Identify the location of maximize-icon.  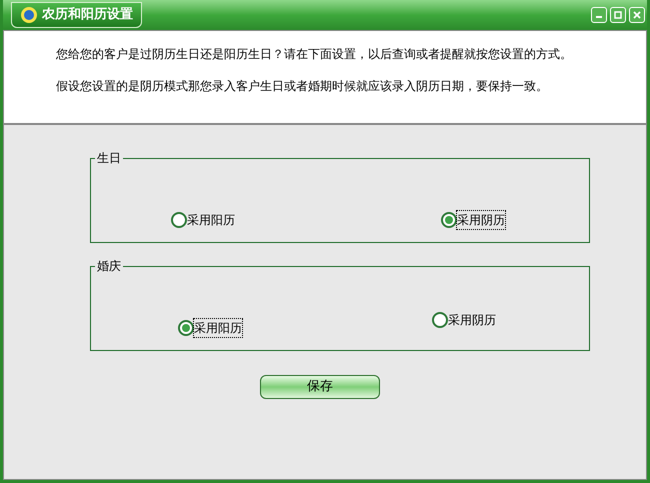
(618, 15).